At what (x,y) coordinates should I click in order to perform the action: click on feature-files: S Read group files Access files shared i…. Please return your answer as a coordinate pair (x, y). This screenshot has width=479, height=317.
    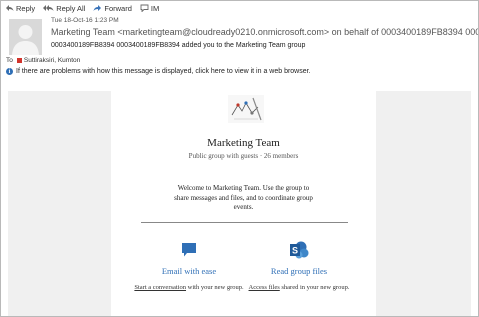
    Looking at the image, I should click on (299, 267).